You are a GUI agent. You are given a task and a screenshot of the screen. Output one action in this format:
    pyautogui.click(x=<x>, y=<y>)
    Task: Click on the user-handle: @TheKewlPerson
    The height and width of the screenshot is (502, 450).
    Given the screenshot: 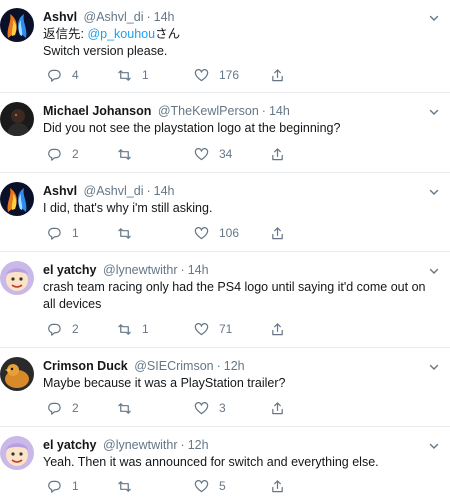 What is the action you would take?
    pyautogui.click(x=208, y=111)
    